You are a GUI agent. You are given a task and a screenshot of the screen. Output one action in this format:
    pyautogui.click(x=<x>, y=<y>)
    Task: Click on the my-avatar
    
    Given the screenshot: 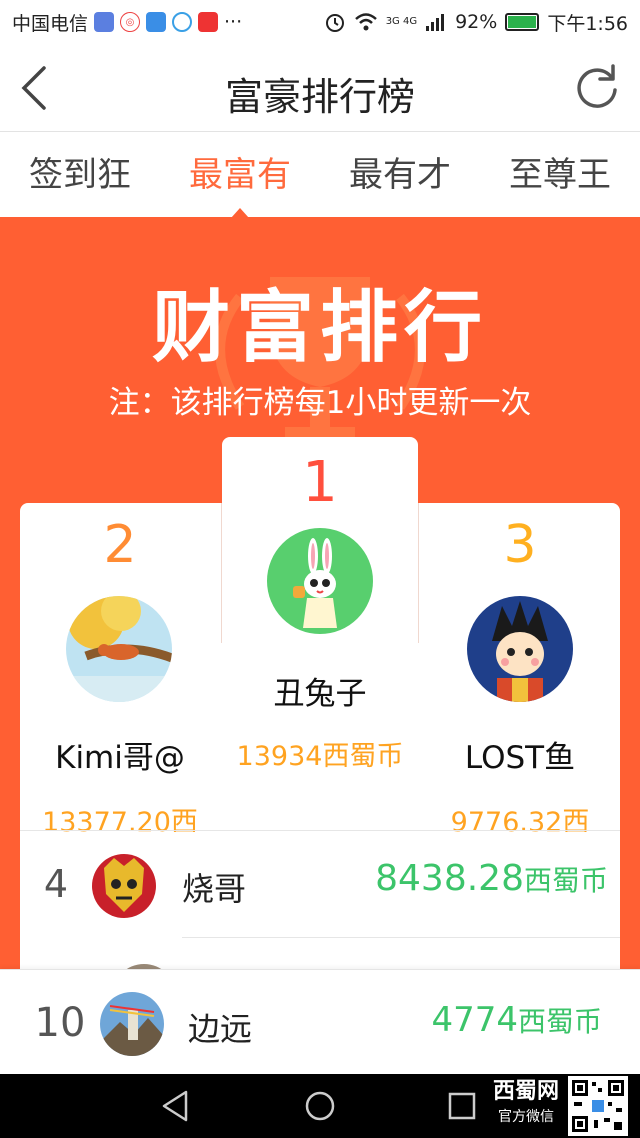 What is the action you would take?
    pyautogui.click(x=132, y=1024)
    